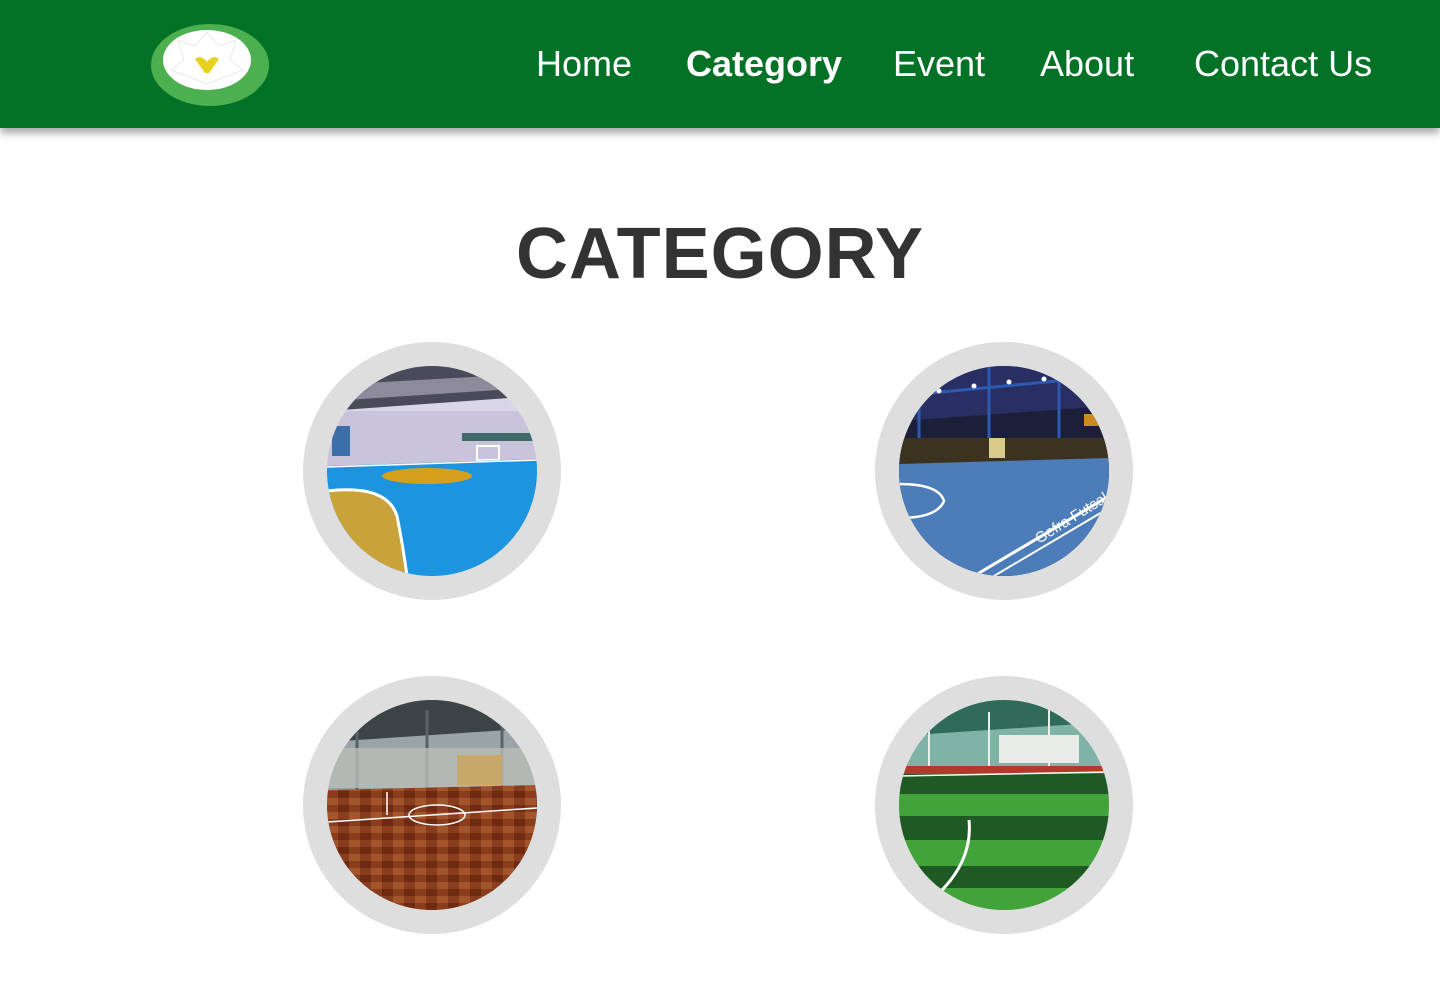 The image size is (1440, 1000). I want to click on nav-about: About, so click(1087, 64).